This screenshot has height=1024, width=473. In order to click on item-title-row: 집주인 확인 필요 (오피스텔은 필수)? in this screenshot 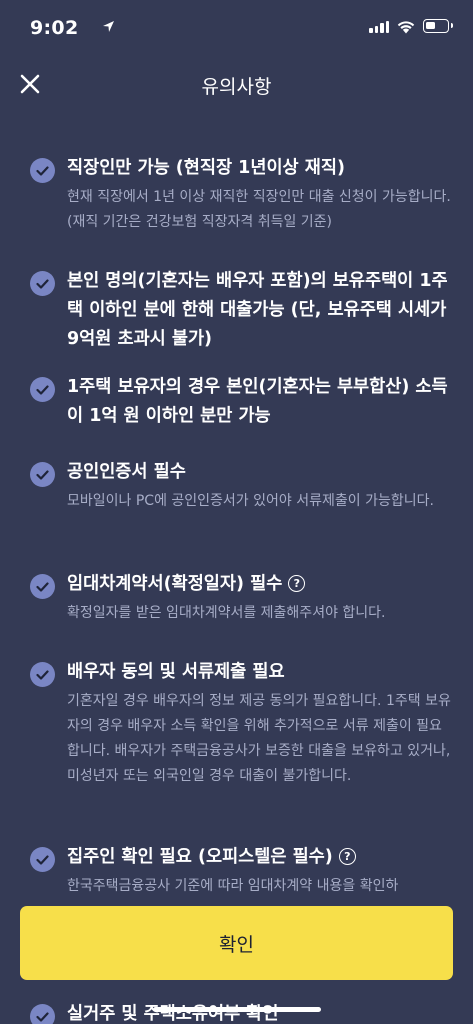, I will do `click(262, 857)`.